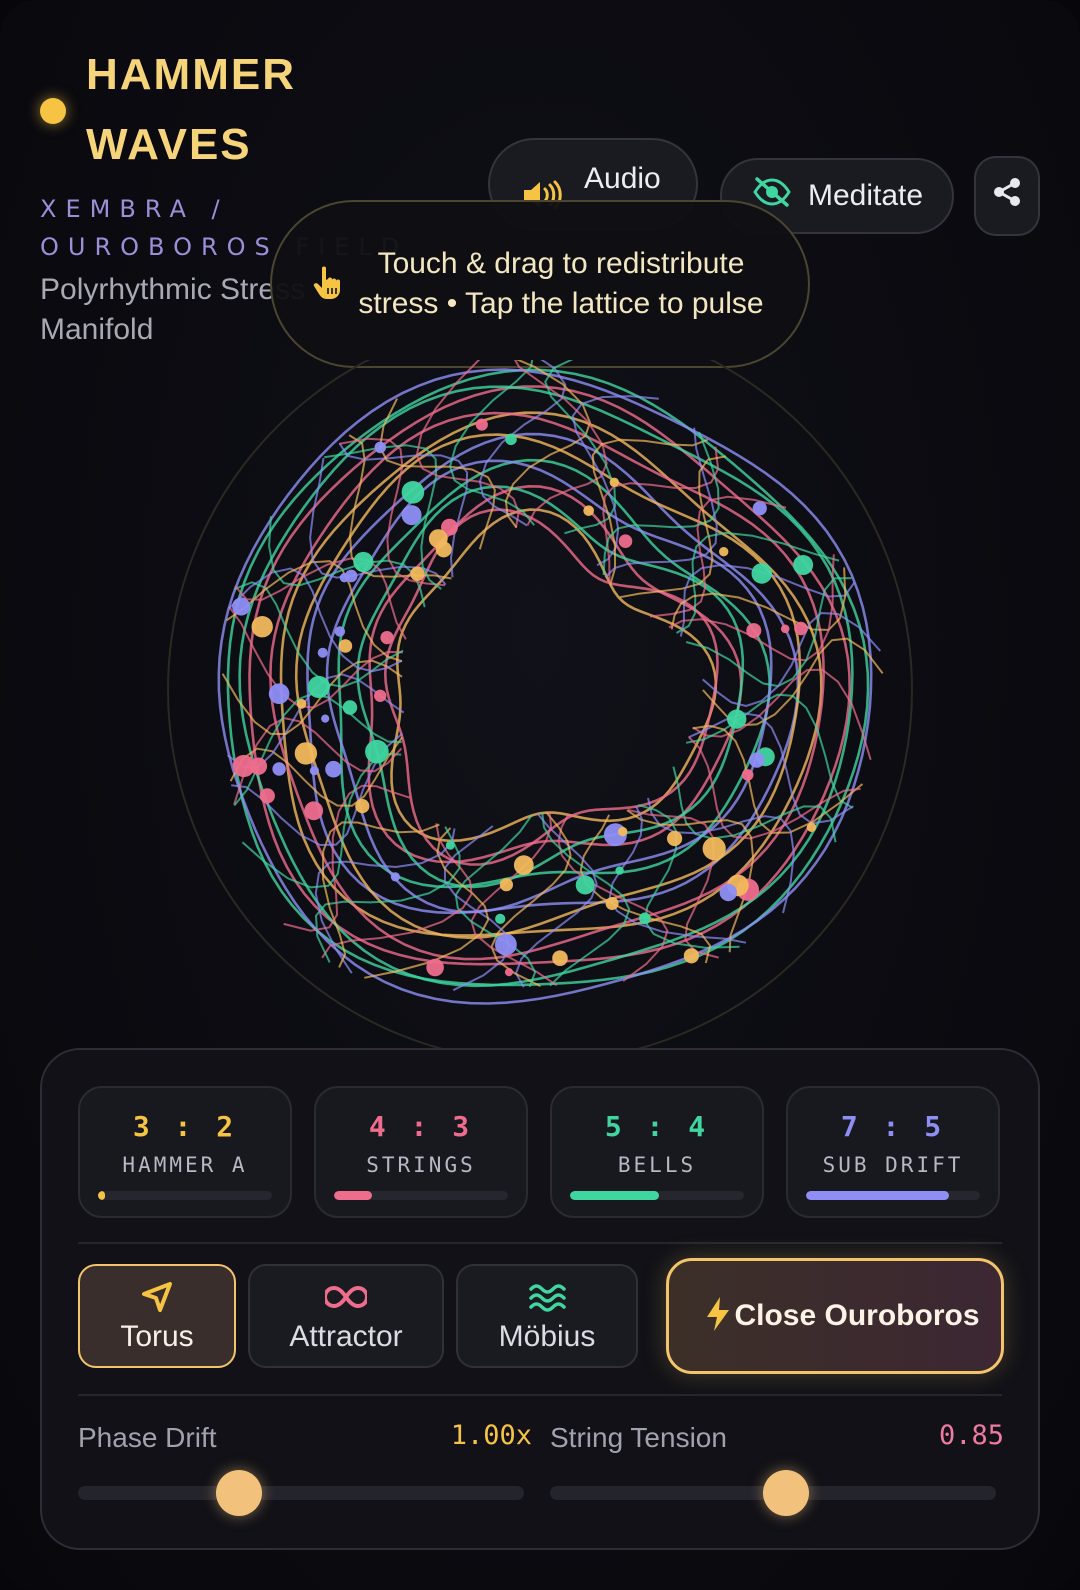 Image resolution: width=1080 pixels, height=1590 pixels. Describe the element at coordinates (191, 110) in the screenshot. I see `app-title: HAMMER WAVES` at that location.